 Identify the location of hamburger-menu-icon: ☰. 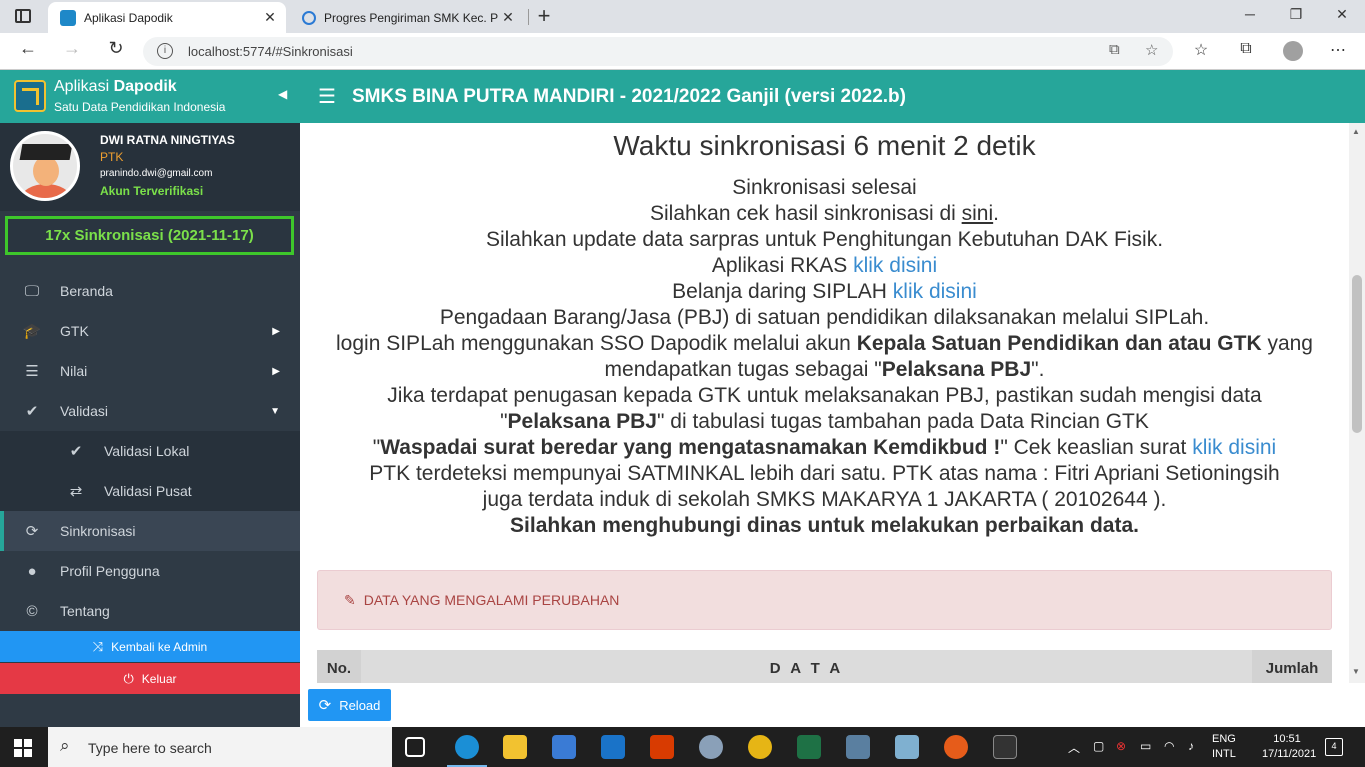
(327, 96).